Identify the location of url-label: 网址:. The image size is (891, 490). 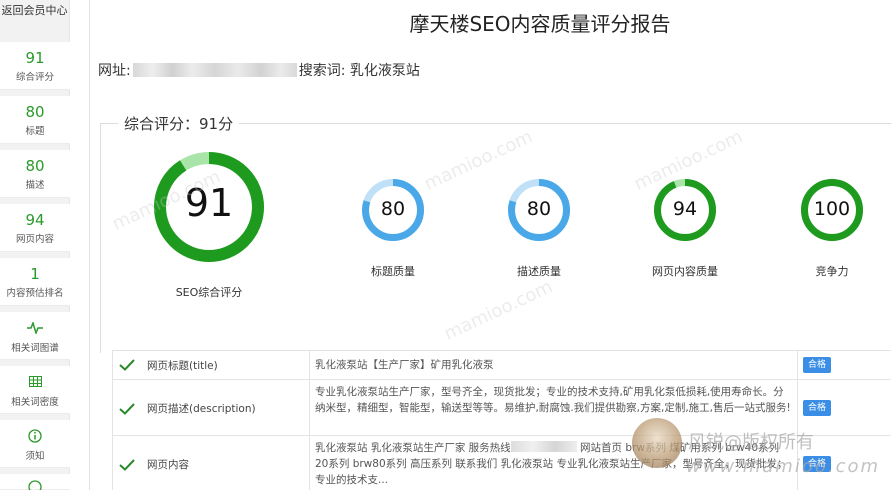
(114, 71).